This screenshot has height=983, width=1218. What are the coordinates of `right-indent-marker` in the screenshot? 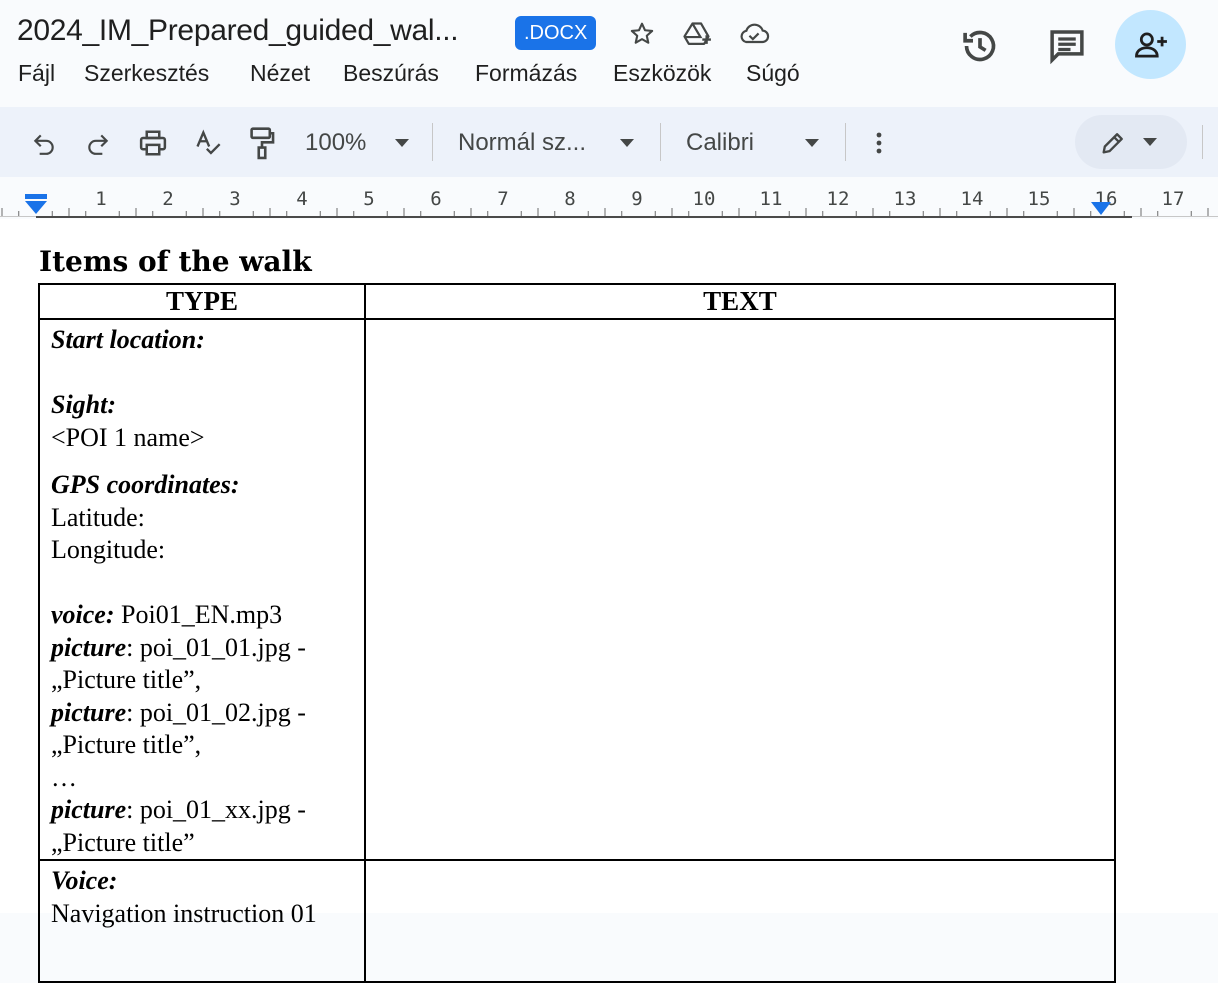 It's located at (1101, 209).